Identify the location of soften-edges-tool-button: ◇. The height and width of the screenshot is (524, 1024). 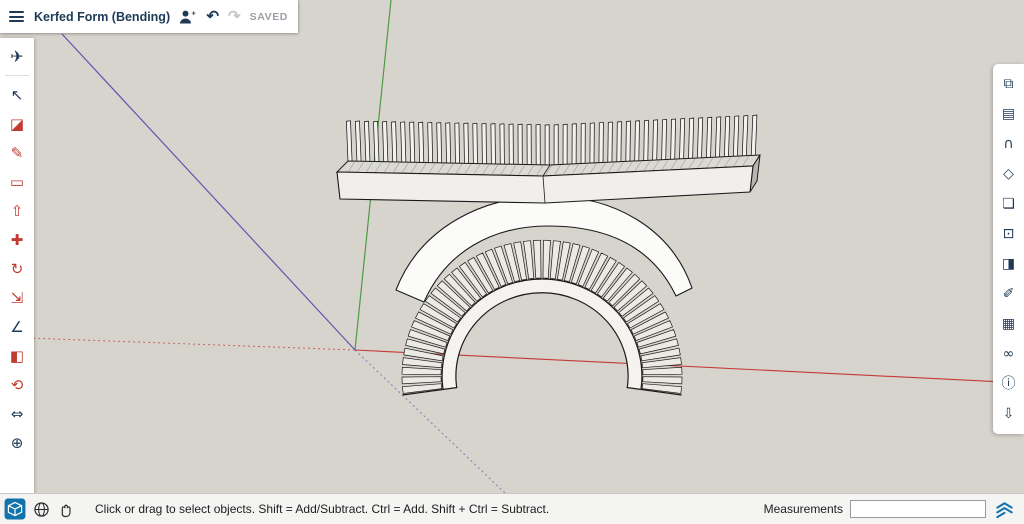
(1008, 174).